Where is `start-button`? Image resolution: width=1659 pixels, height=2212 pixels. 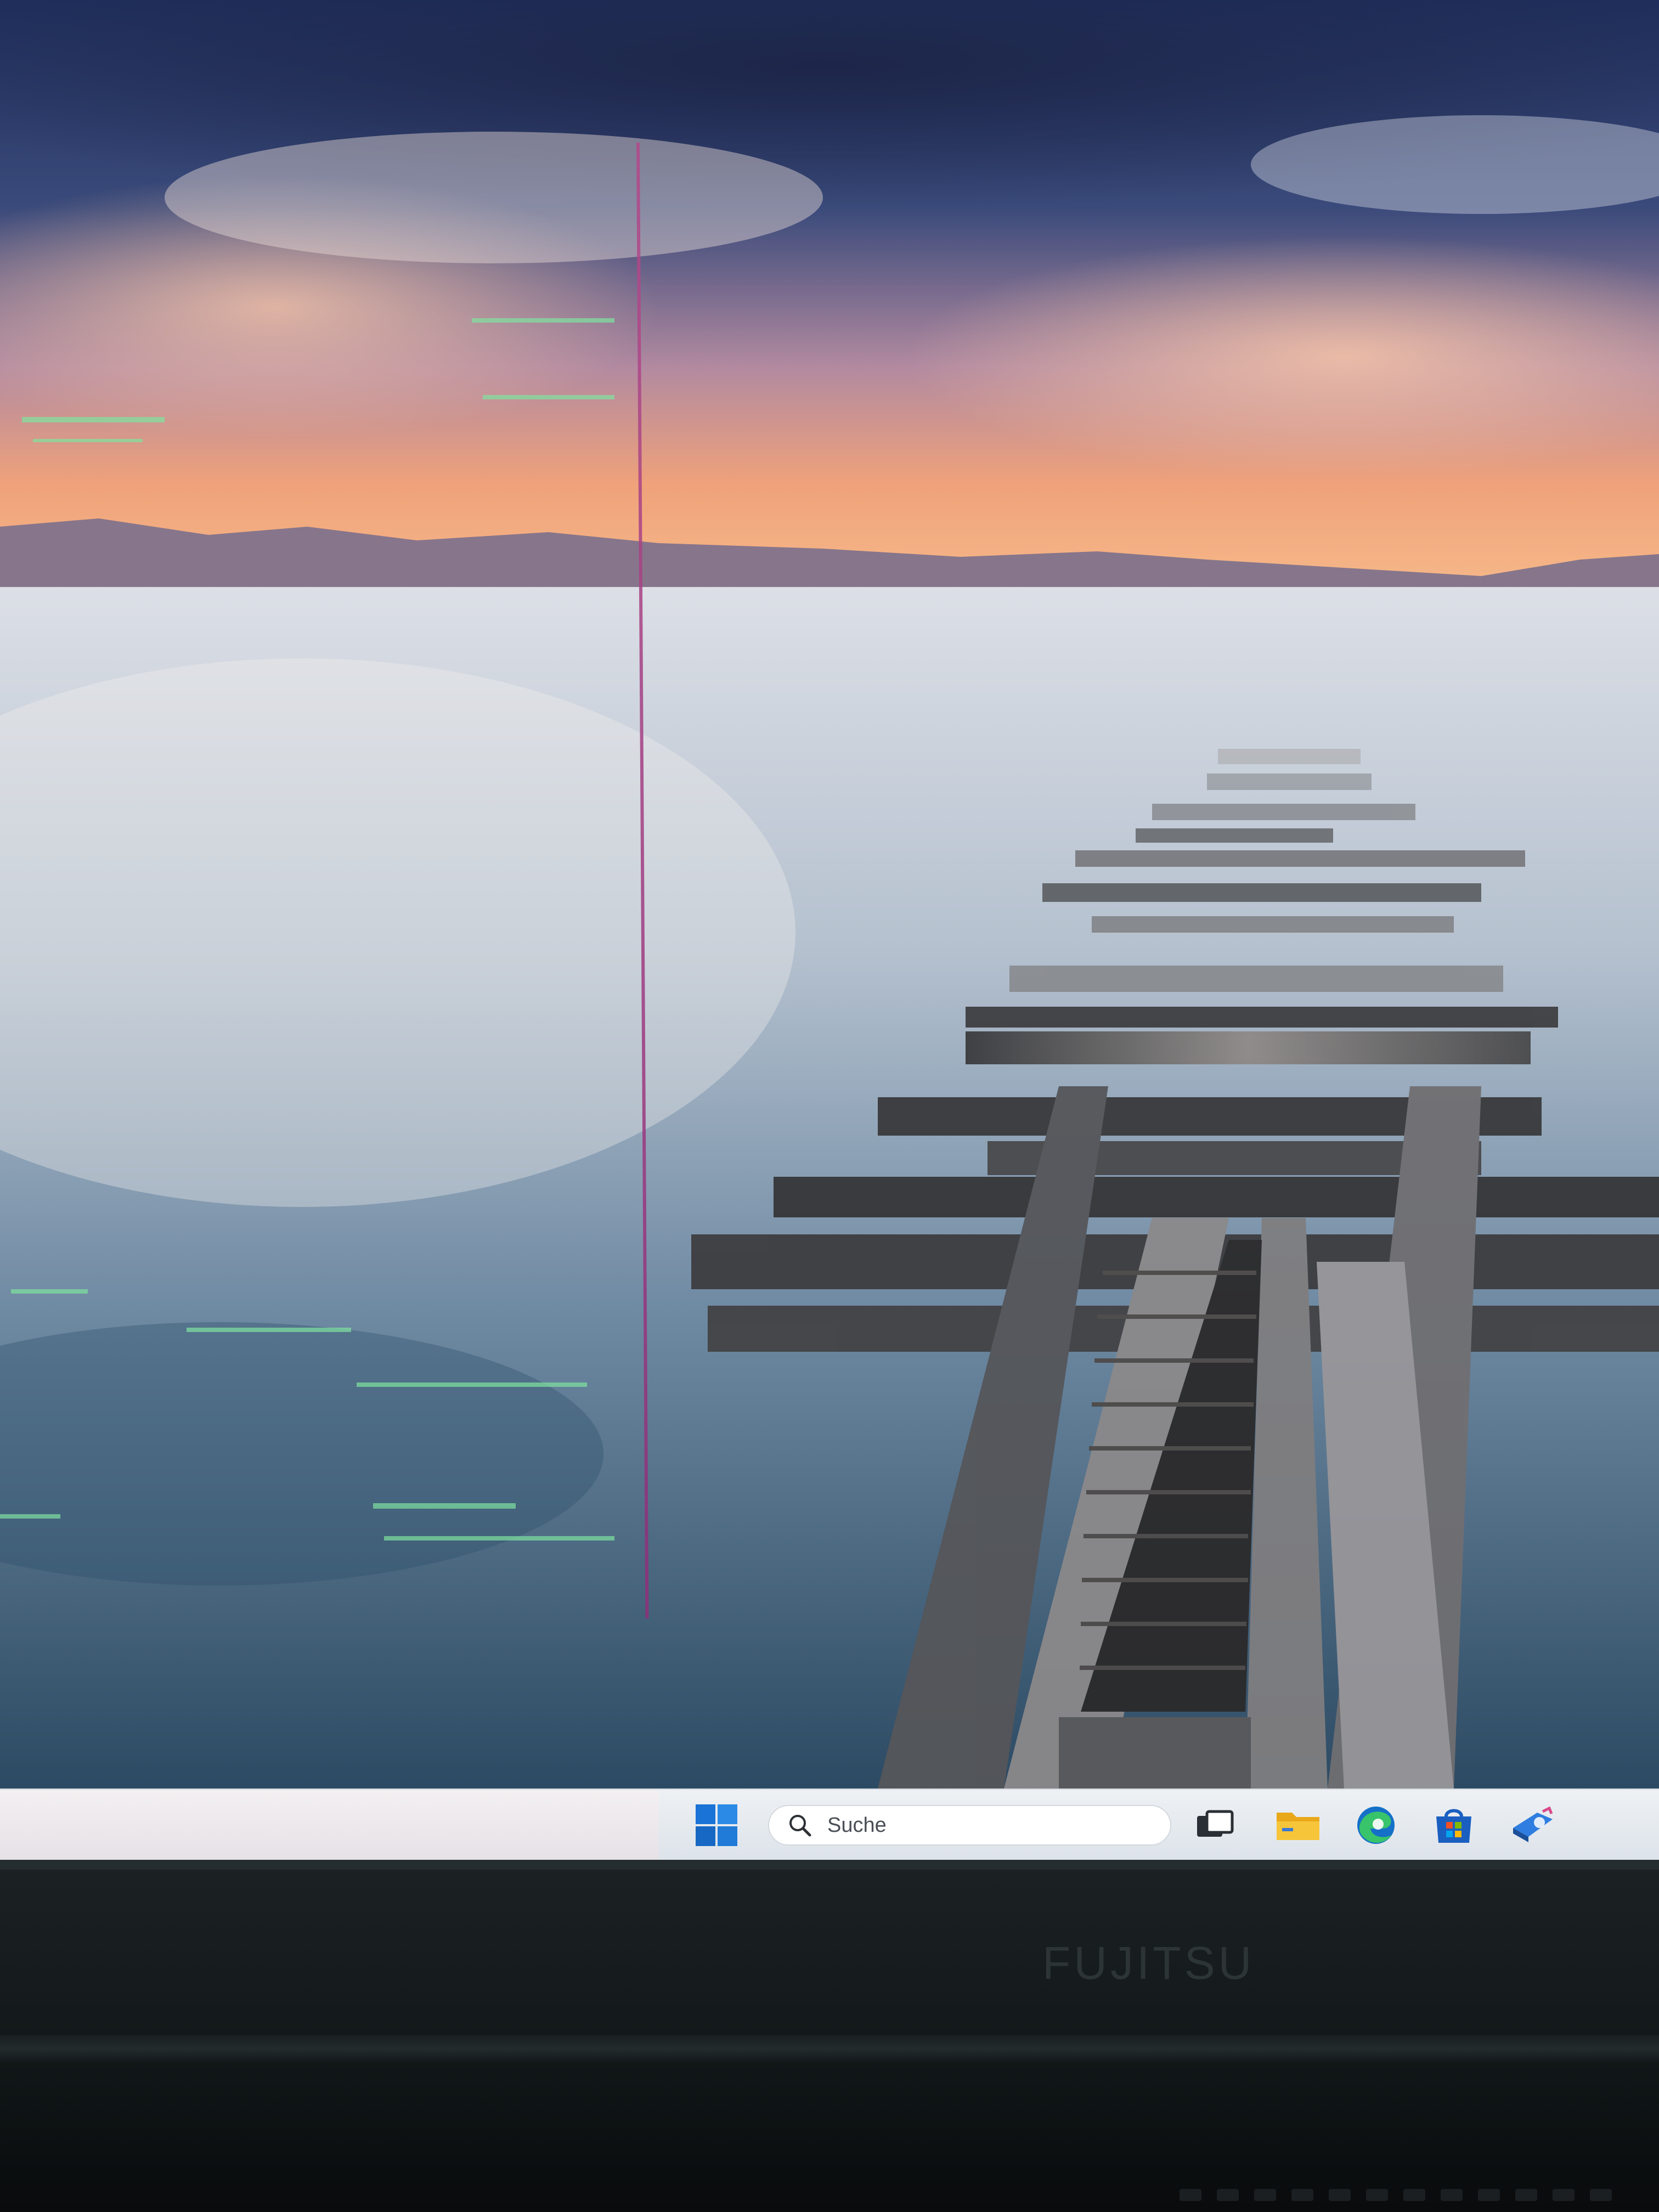
start-button is located at coordinates (716, 1826).